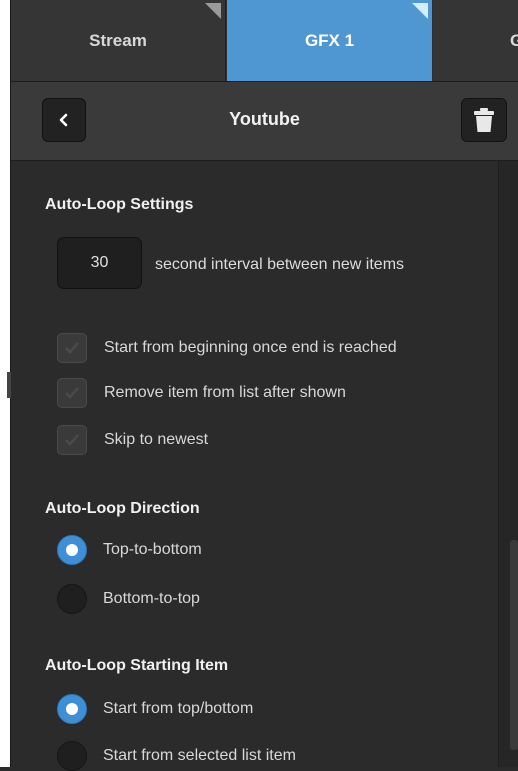 The image size is (518, 771). Describe the element at coordinates (72, 599) in the screenshot. I see `radio-button` at that location.